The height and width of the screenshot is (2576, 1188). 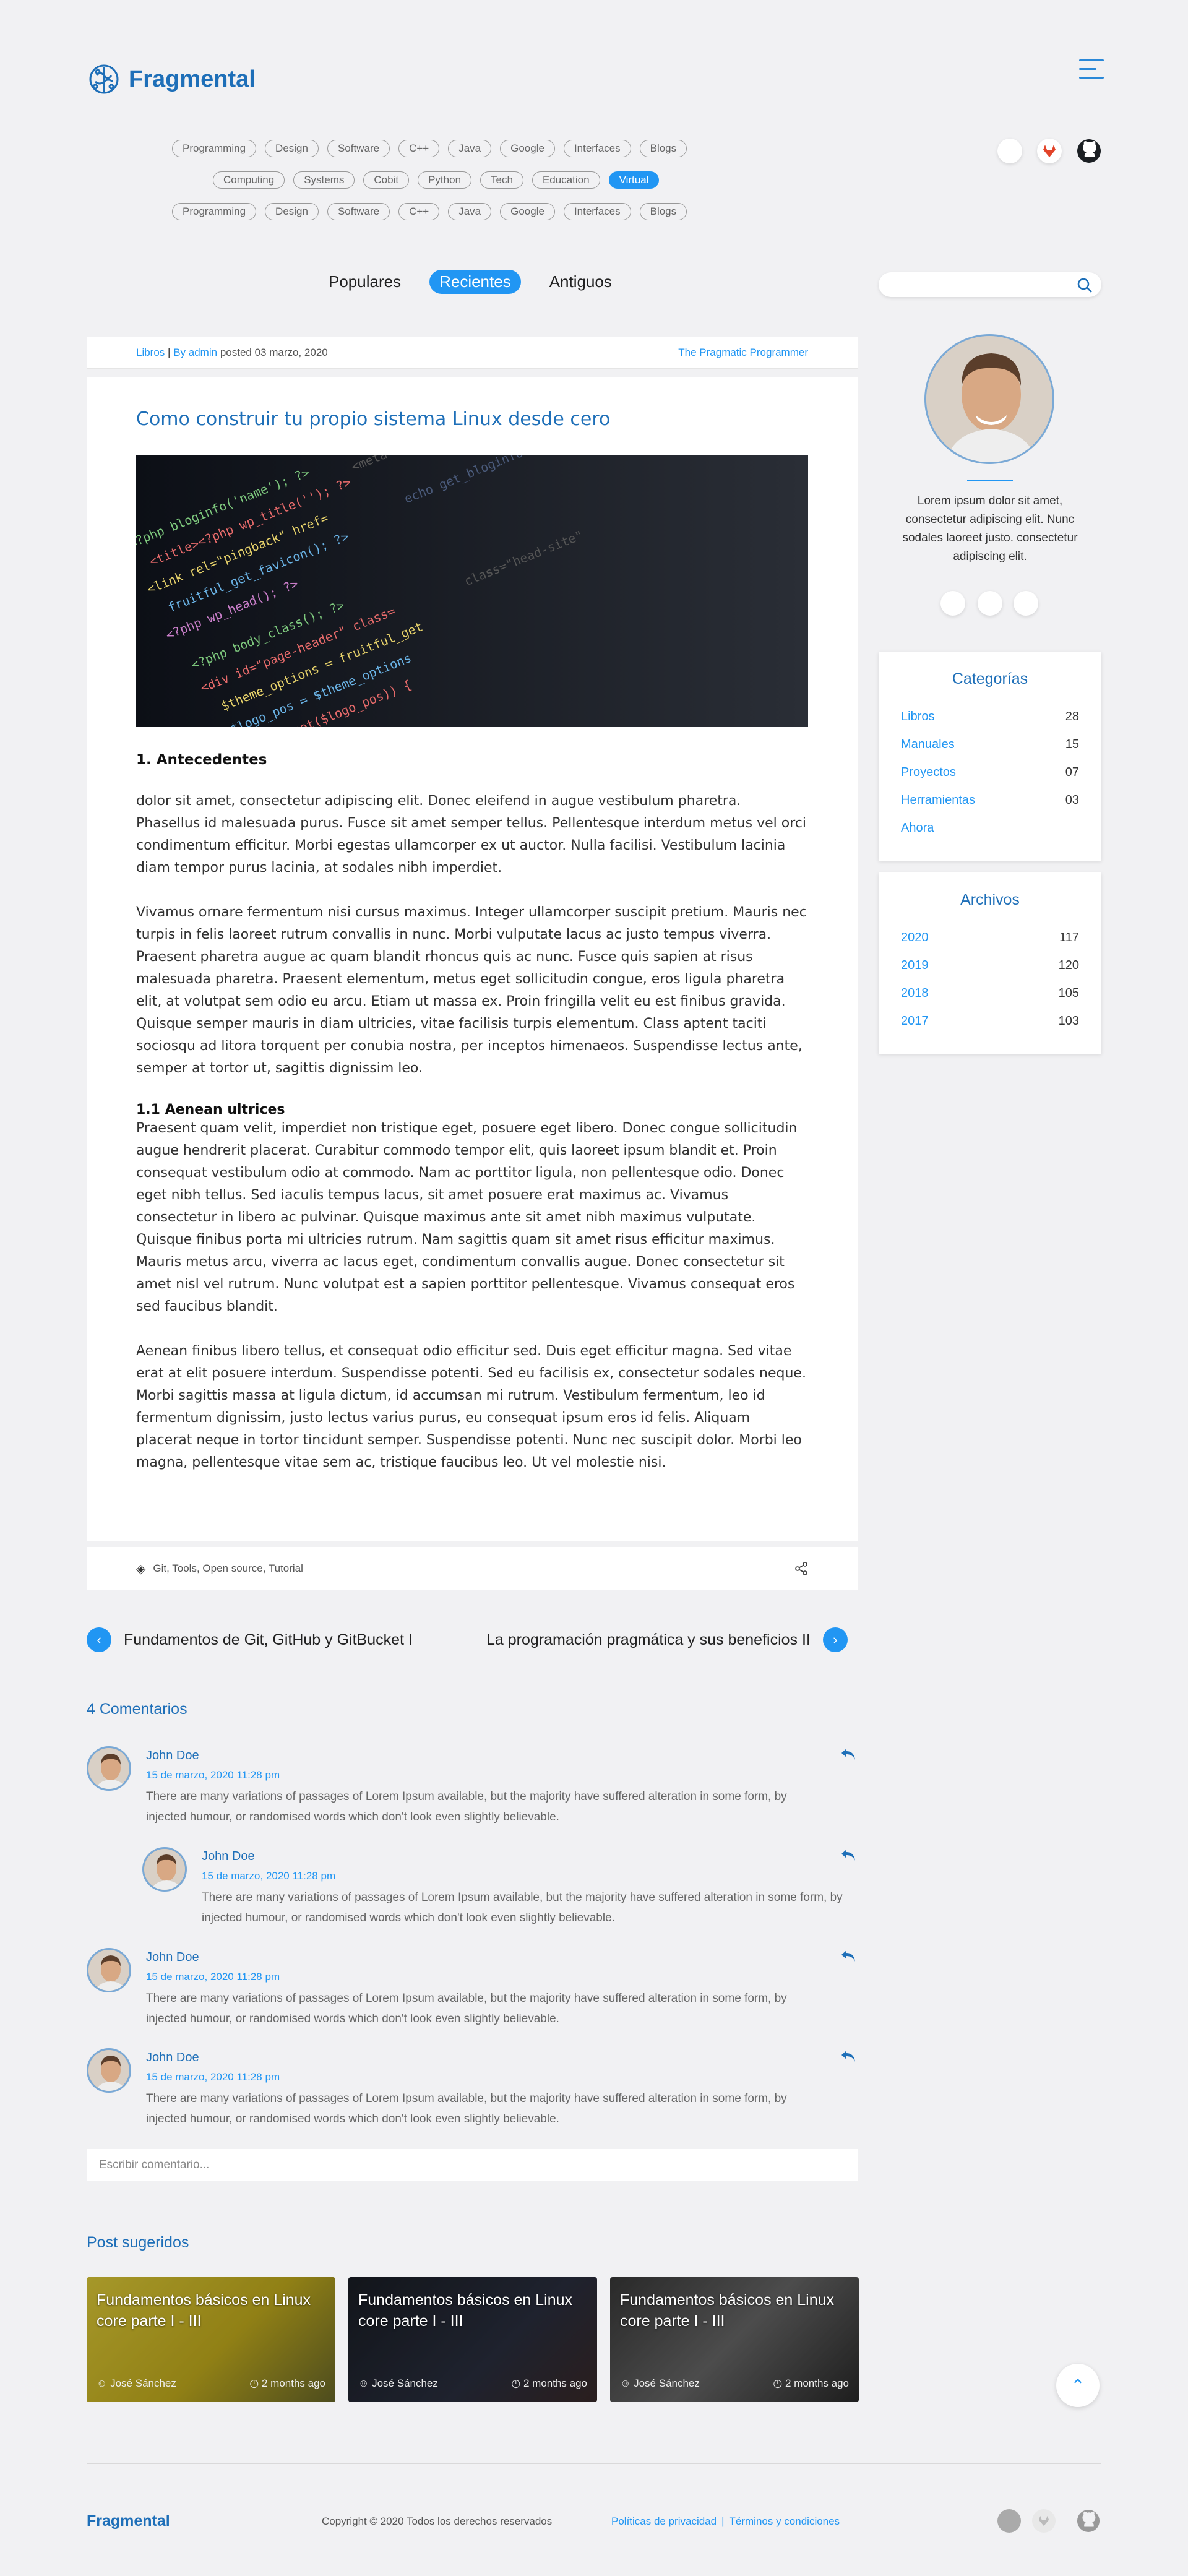 I want to click on sidebar-item-label: 2020, so click(x=915, y=938).